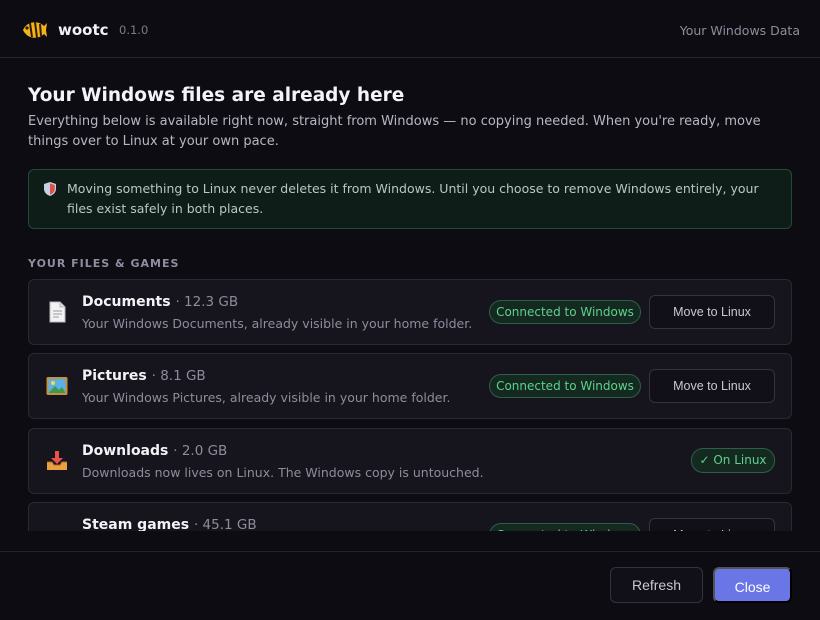  Describe the element at coordinates (733, 460) in the screenshot. I see `on-linux-badge: ✓ On Linux` at that location.